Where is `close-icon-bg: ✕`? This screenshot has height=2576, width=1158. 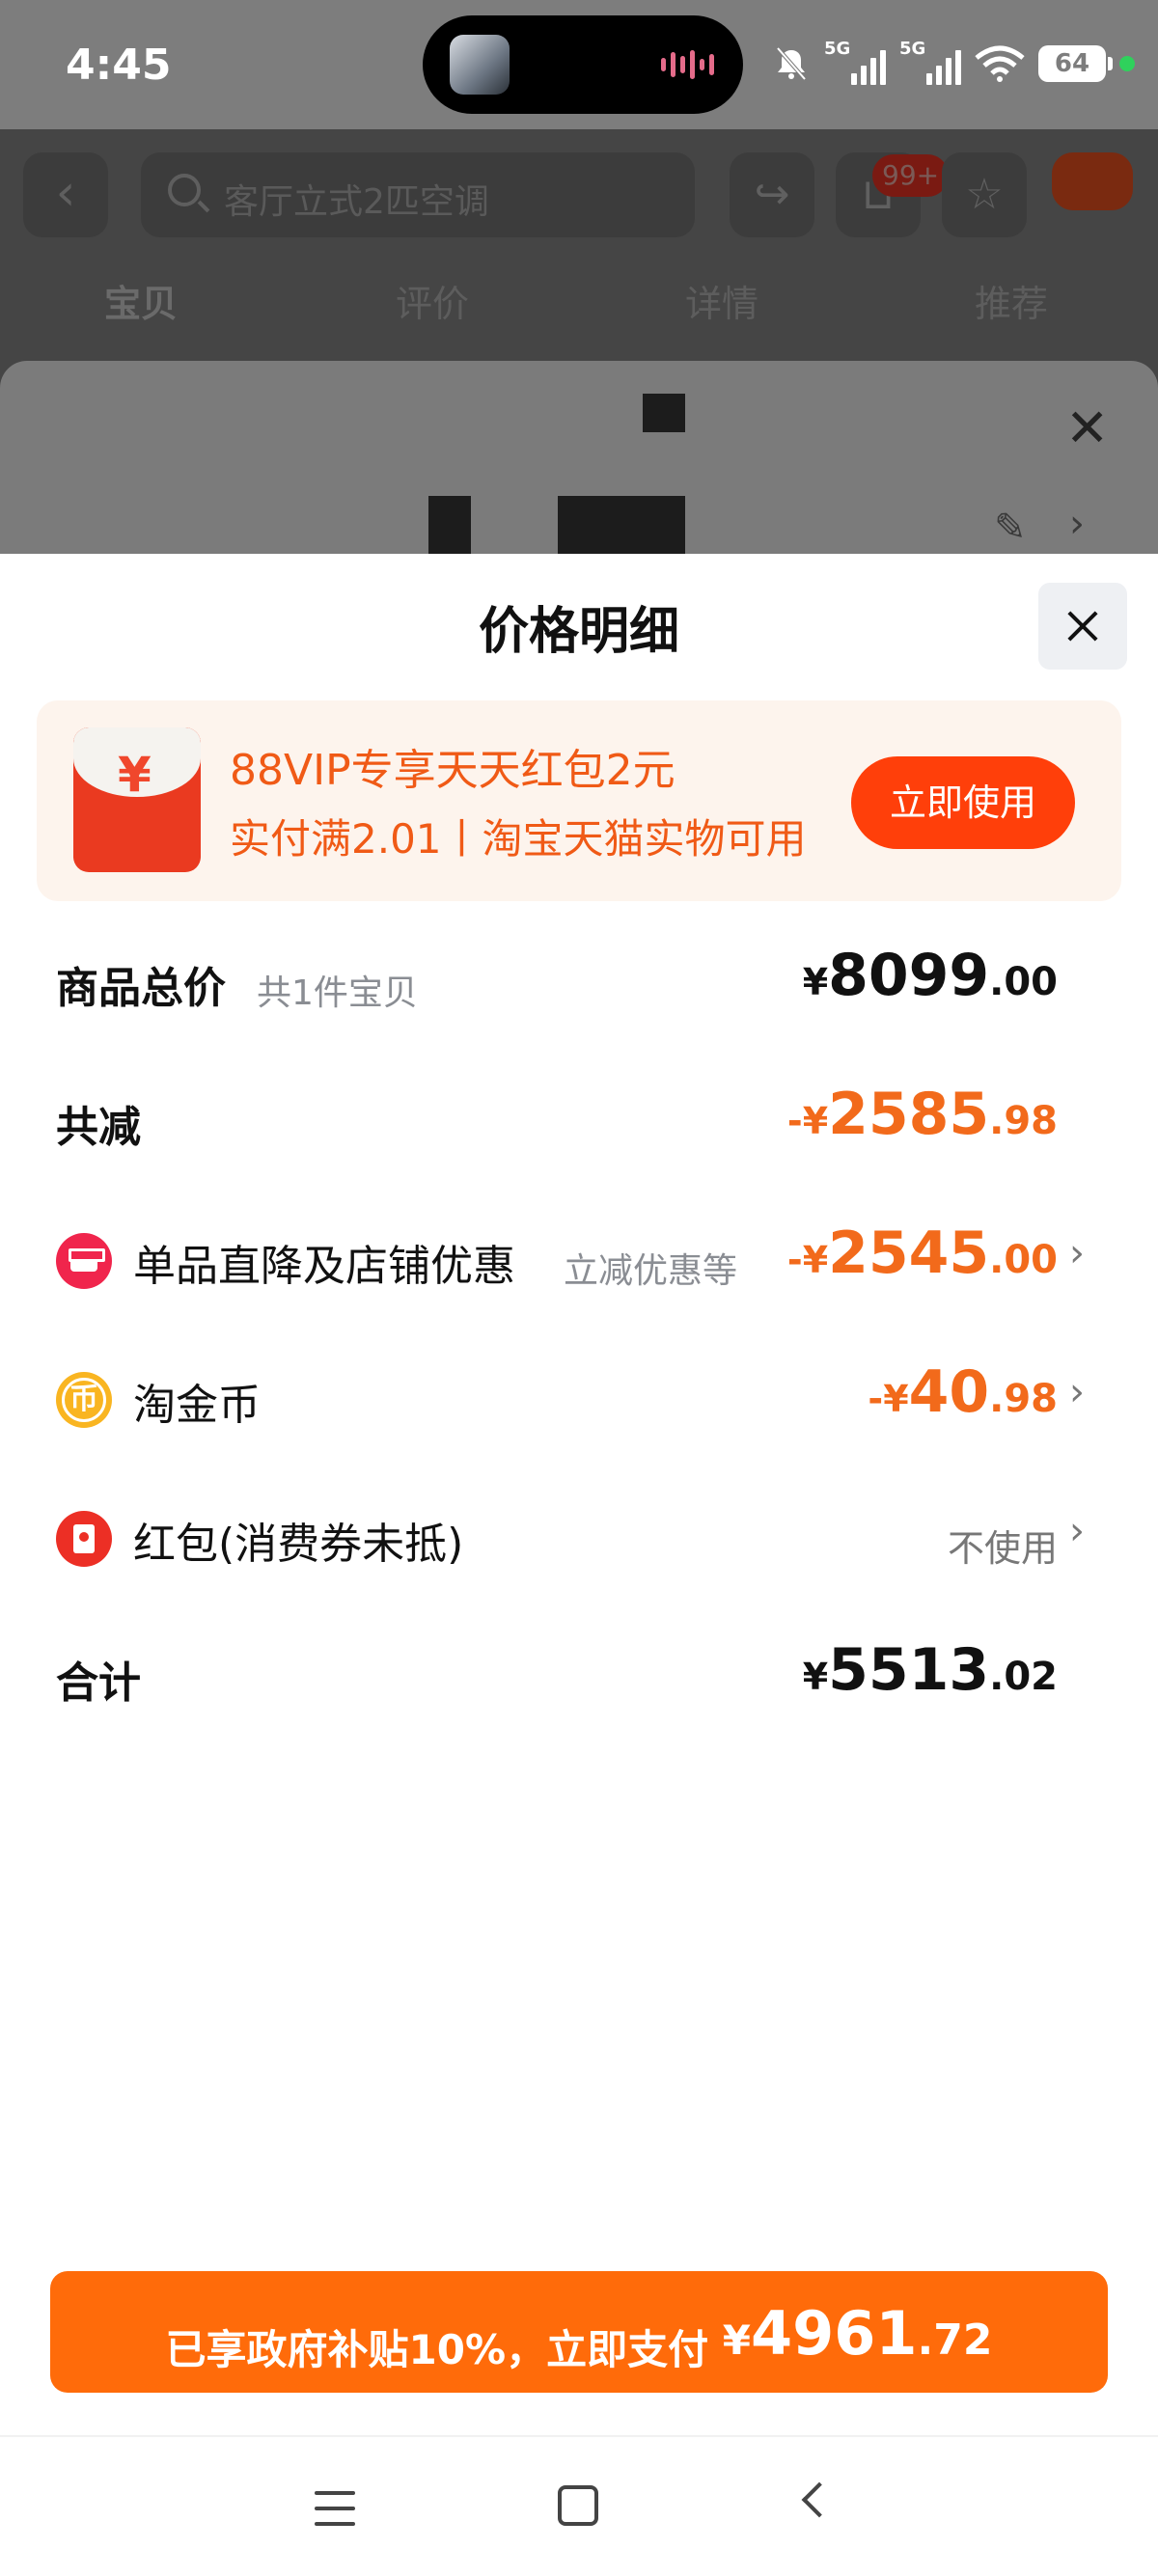
close-icon-bg: ✕ is located at coordinates (1087, 428).